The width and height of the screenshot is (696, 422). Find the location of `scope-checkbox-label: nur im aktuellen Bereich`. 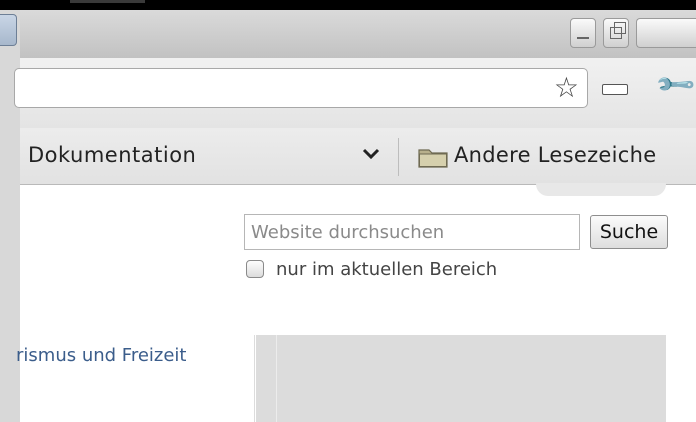

scope-checkbox-label: nur im aktuellen Bereich is located at coordinates (387, 269).